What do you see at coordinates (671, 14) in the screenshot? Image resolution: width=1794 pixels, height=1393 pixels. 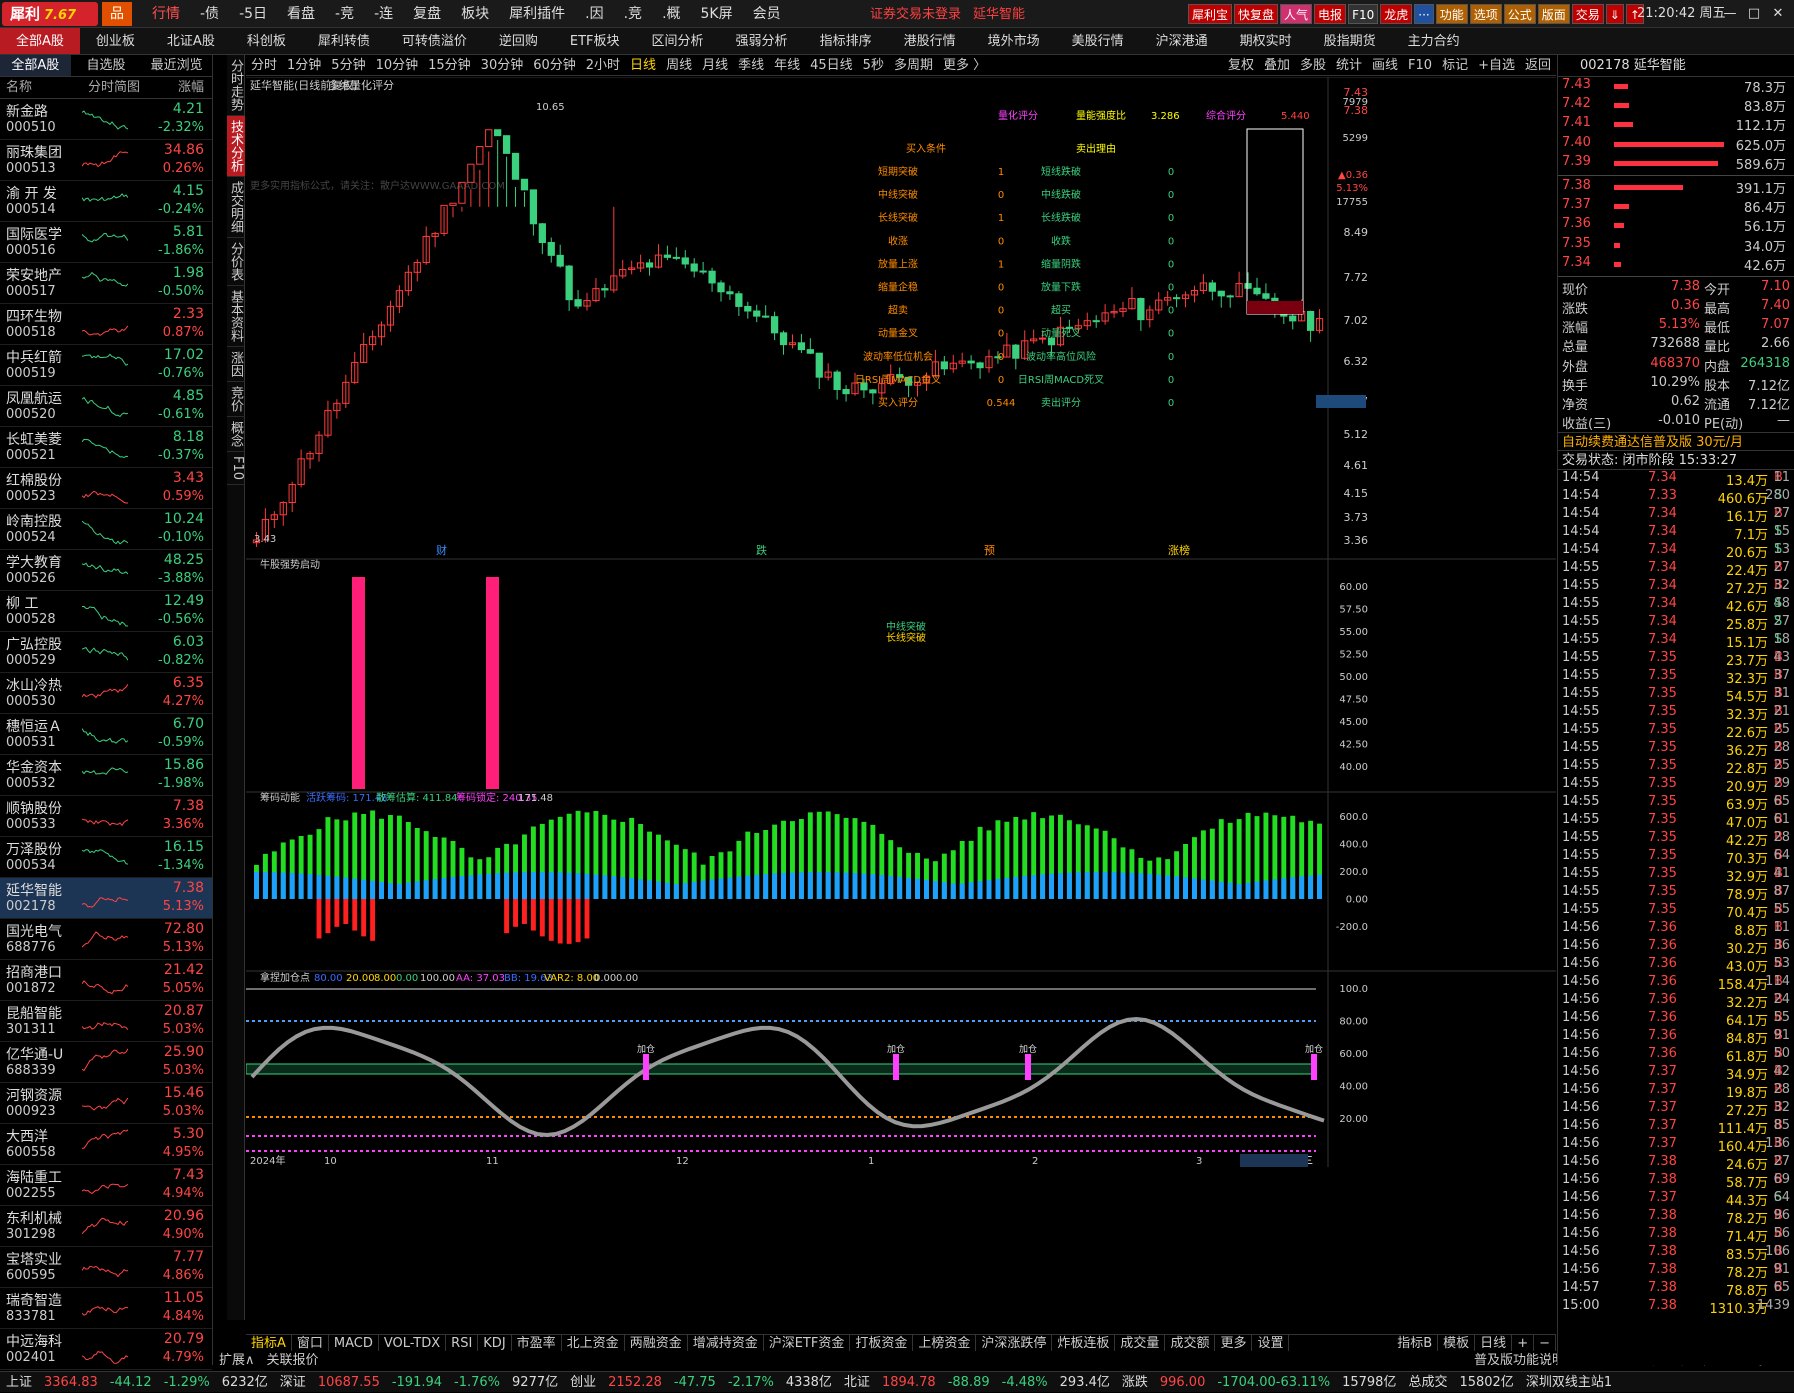 I see `menu-item: .概` at bounding box center [671, 14].